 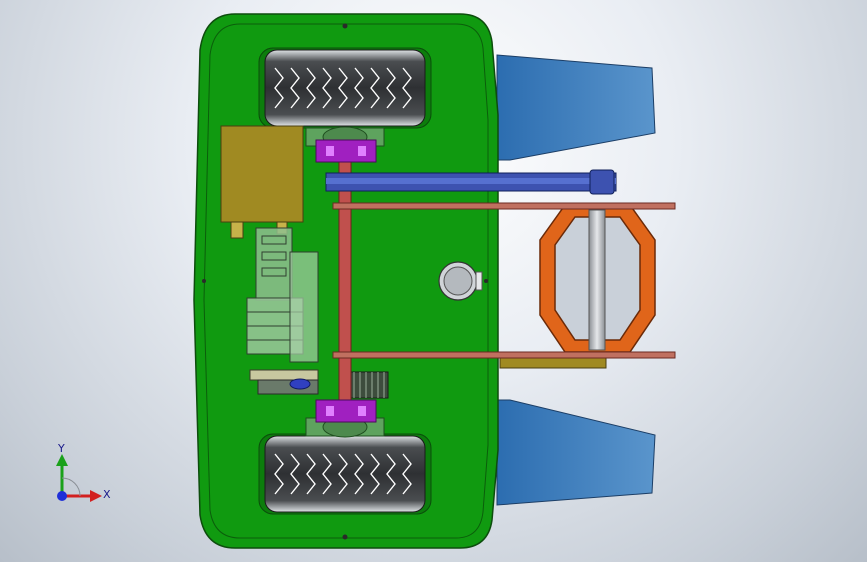 What do you see at coordinates (237, 230) in the screenshot?
I see `battery-terminal-left` at bounding box center [237, 230].